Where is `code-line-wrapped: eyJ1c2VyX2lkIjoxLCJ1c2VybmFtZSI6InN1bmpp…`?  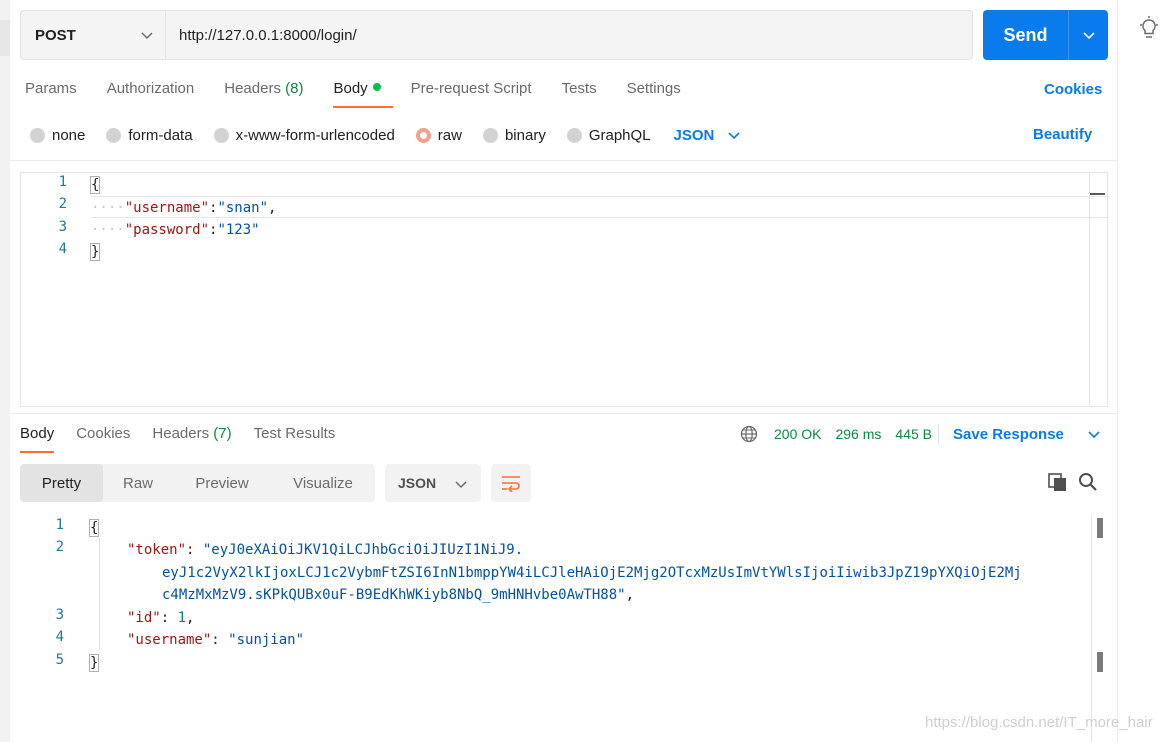
code-line-wrapped: eyJ1c2VyX2lkIjoxLCJ1c2VybmFtZSI6InN1bmpp… is located at coordinates (592, 573).